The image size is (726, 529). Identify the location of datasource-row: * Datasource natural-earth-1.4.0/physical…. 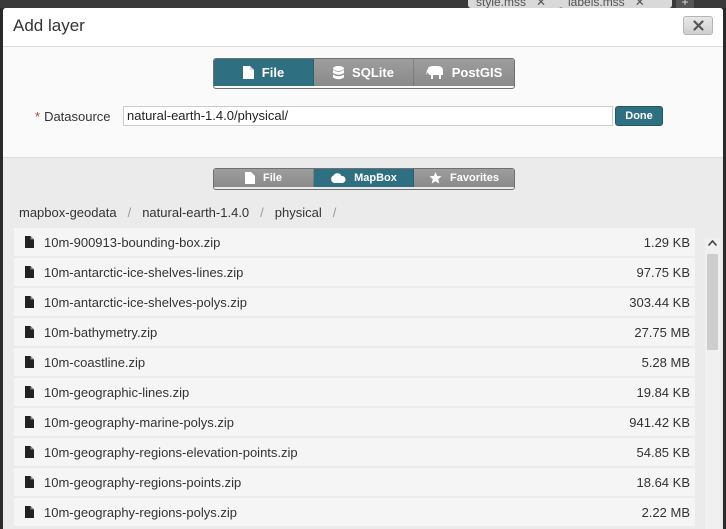
(349, 116).